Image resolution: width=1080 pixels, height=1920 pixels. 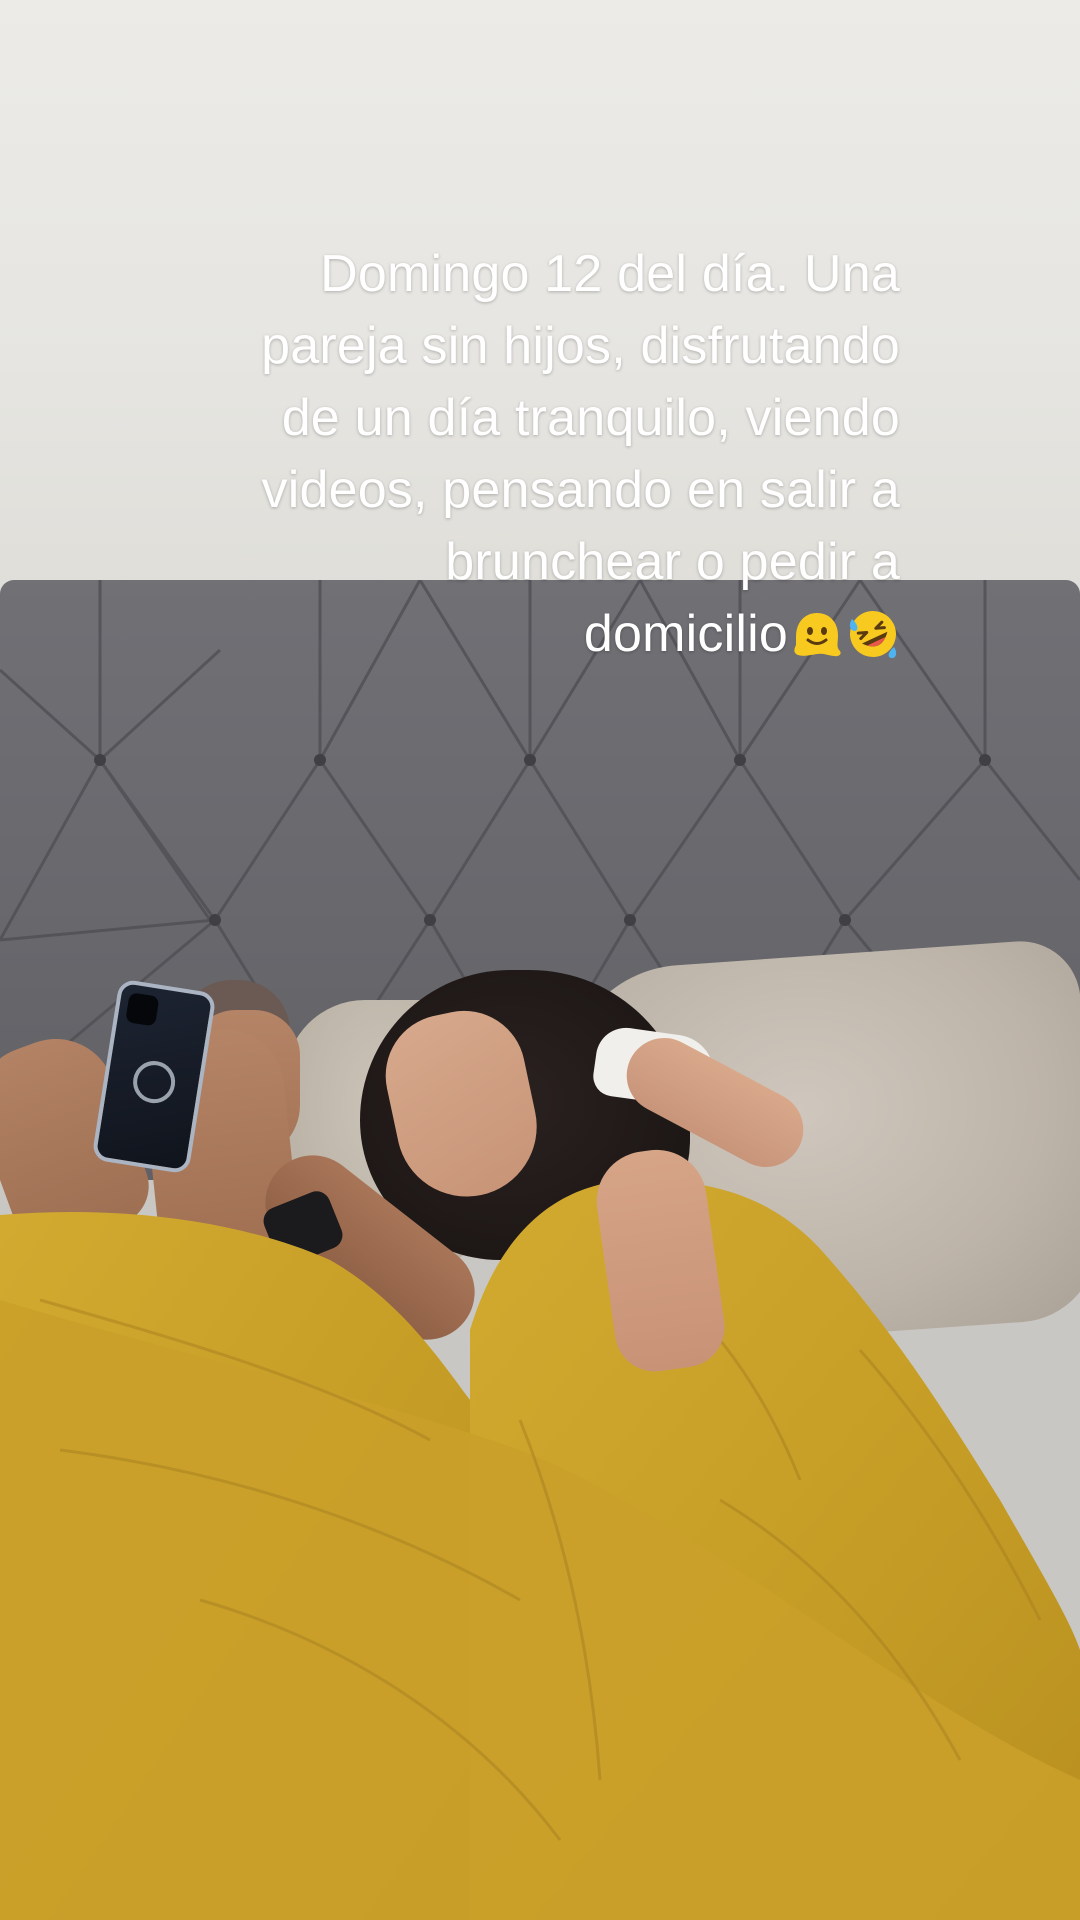 I want to click on rolling-on-the-floor-laughing-emoji, so click(x=873, y=635).